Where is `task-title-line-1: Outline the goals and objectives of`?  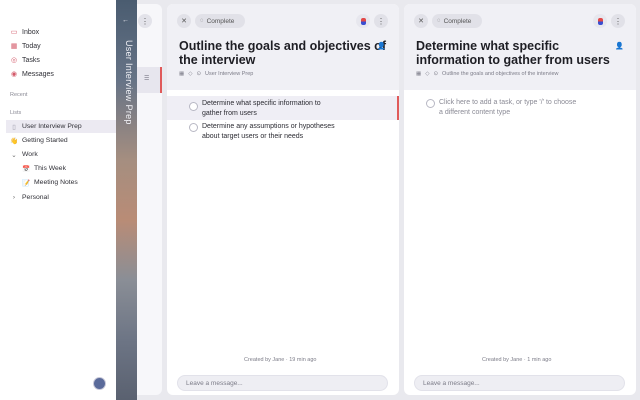
task-title-line-1: Outline the goals and objectives of is located at coordinates (282, 46).